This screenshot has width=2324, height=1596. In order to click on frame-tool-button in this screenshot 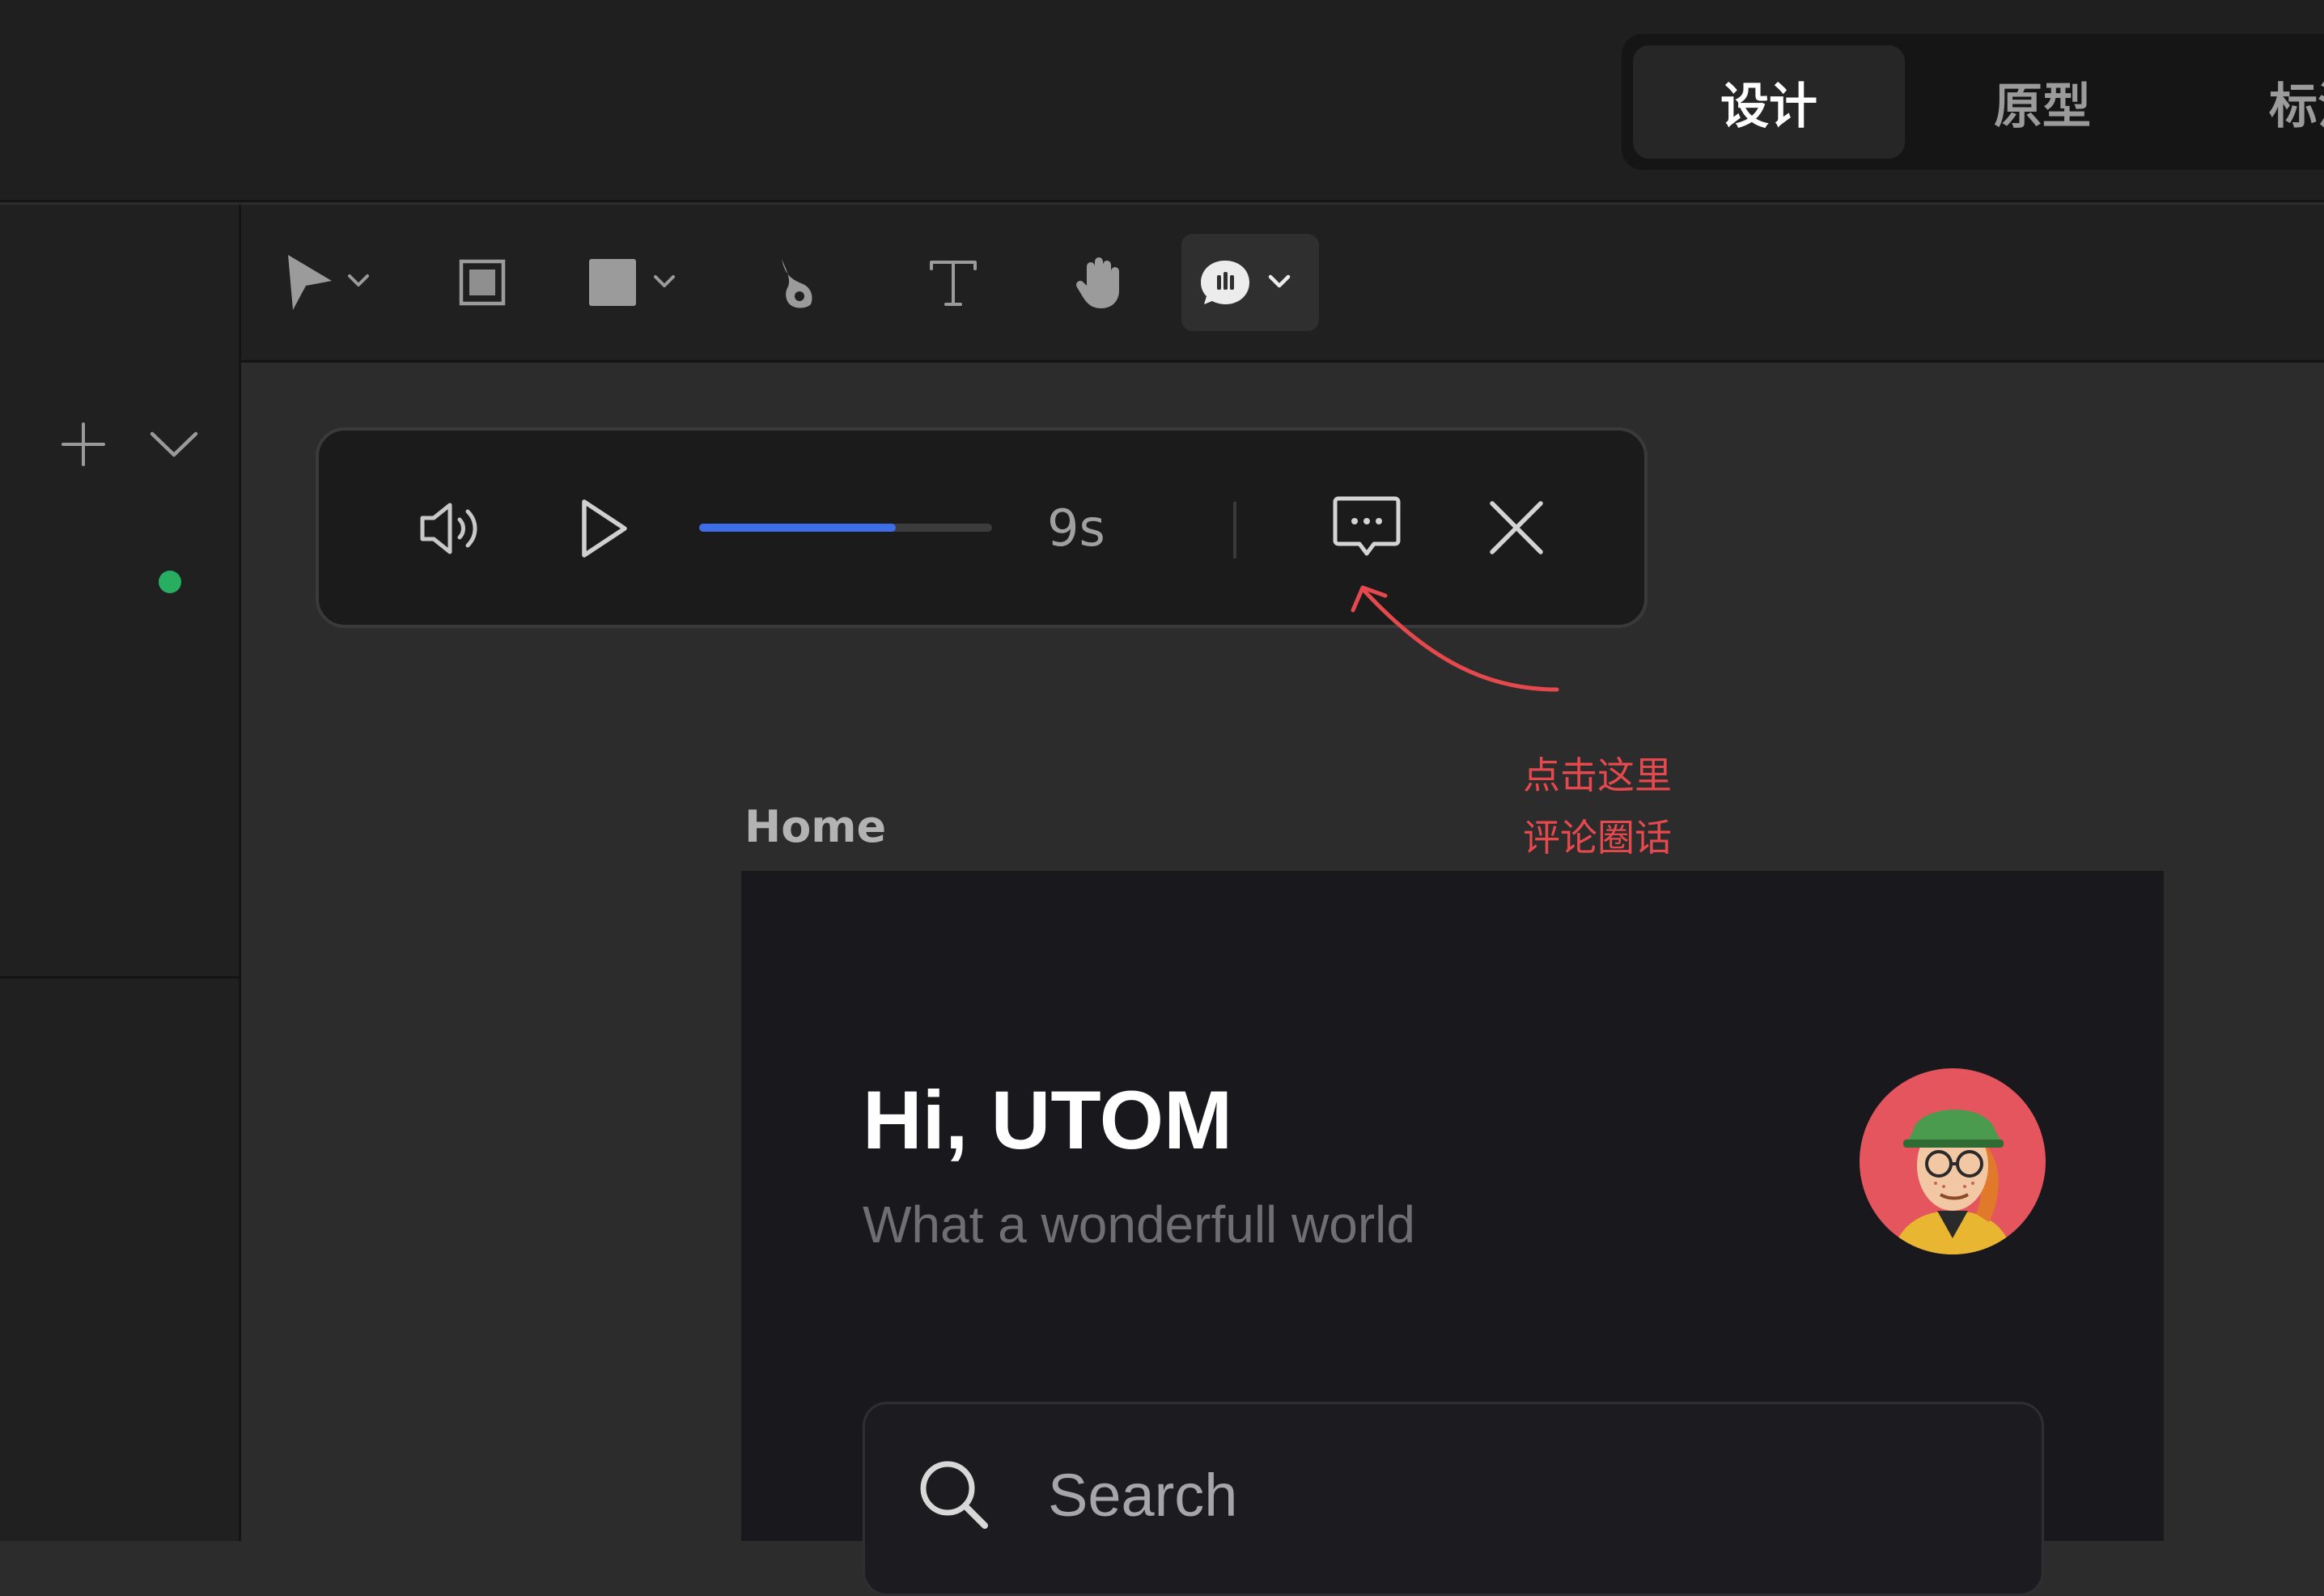, I will do `click(482, 282)`.